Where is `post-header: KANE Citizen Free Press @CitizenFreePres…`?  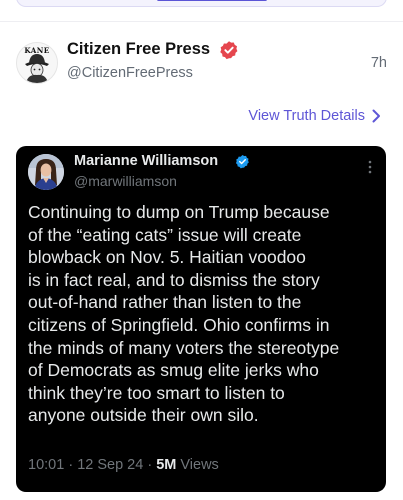 post-header: KANE Citizen Free Press @CitizenFreePres… is located at coordinates (201, 62).